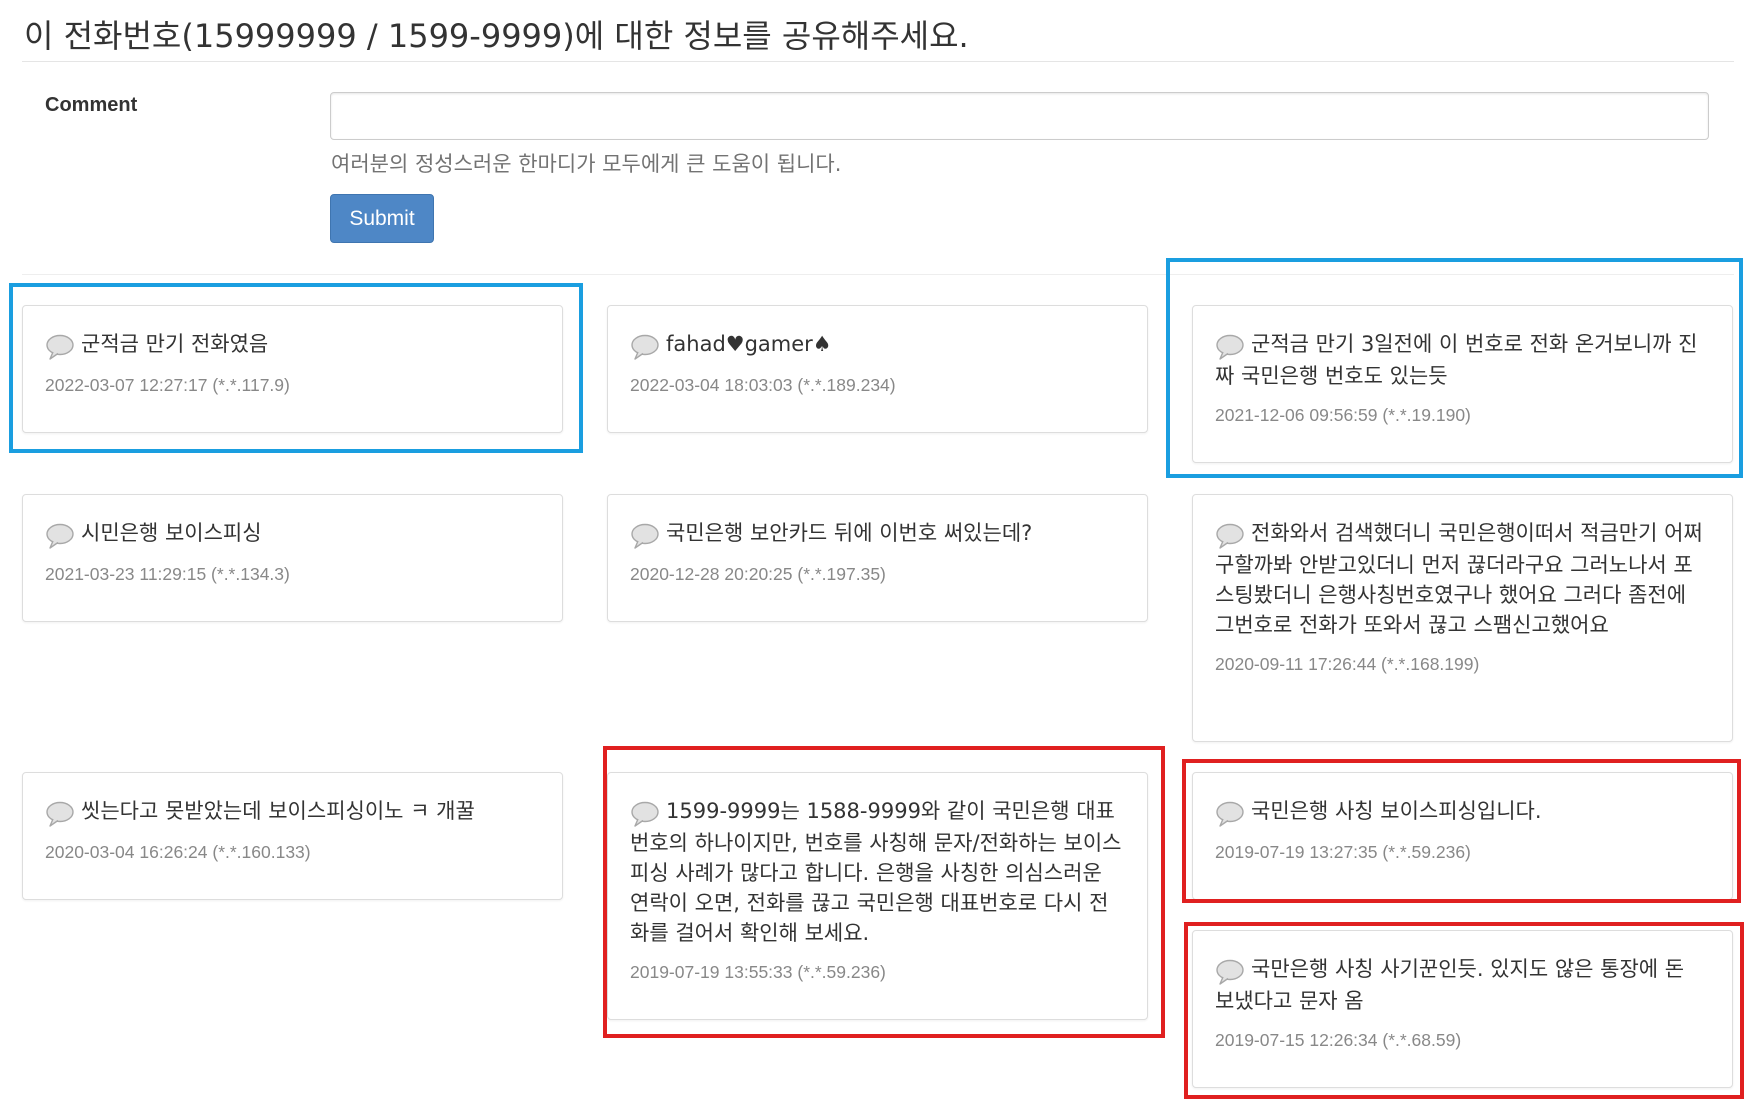  Describe the element at coordinates (586, 164) in the screenshot. I see `comment-help-text: 여러분의 정성스러운 한마디가 모두에게 큰 도움이 됩니다.` at that location.